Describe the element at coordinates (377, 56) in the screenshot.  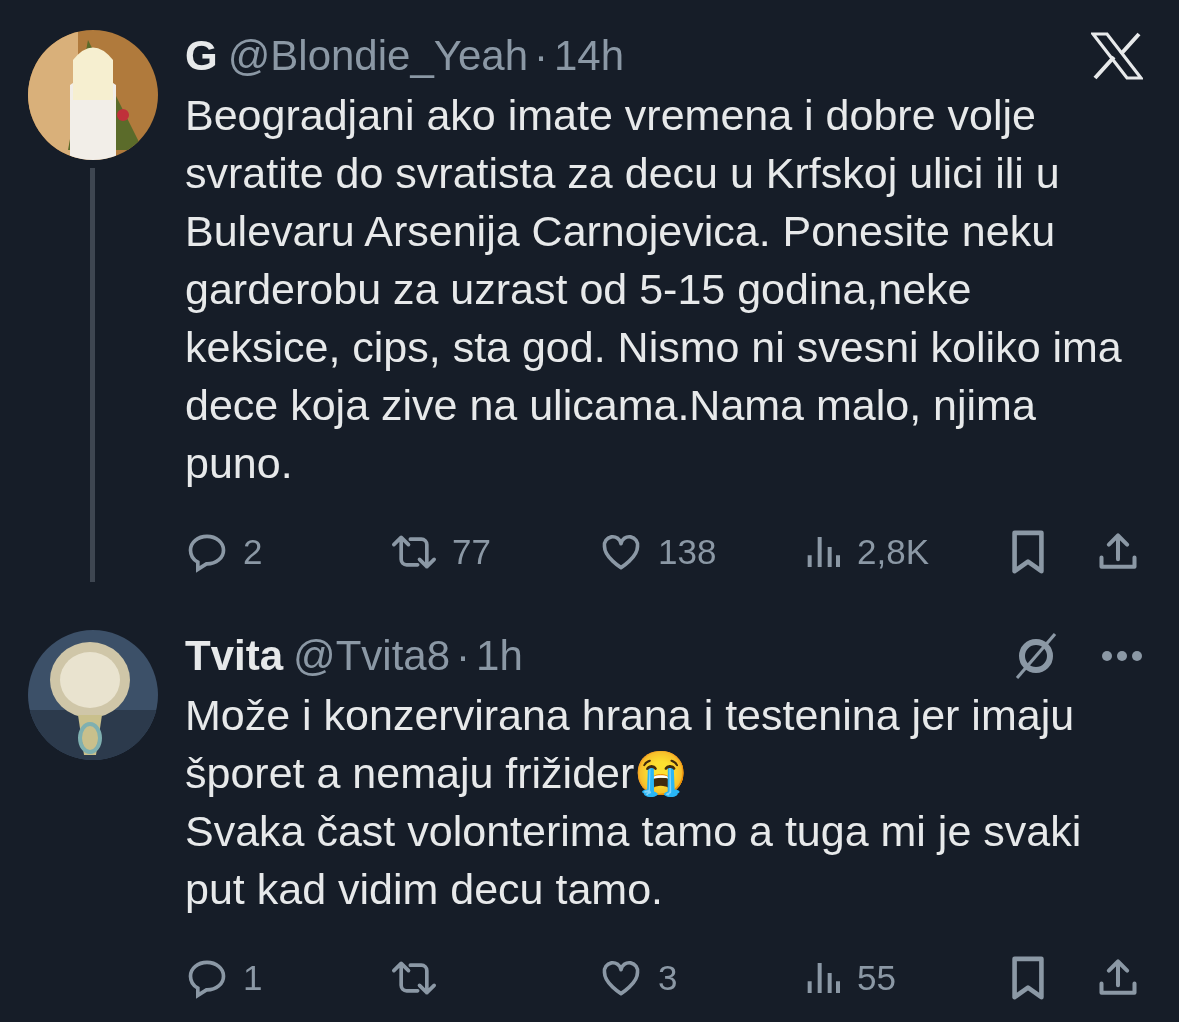
I see `user-handle: @Blondie_Yeah` at that location.